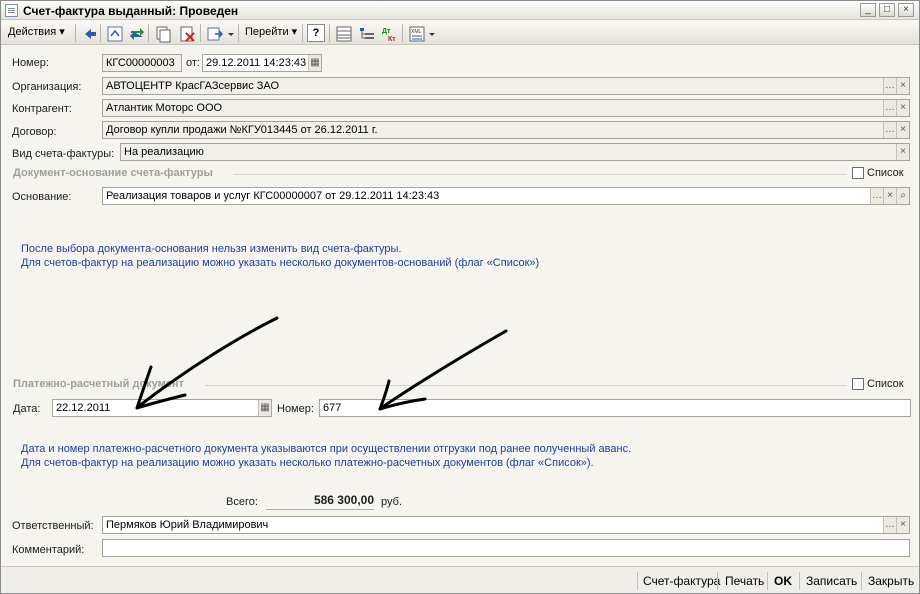 The width and height of the screenshot is (920, 594). I want to click on annotation-arrow-date, so click(207, 363).